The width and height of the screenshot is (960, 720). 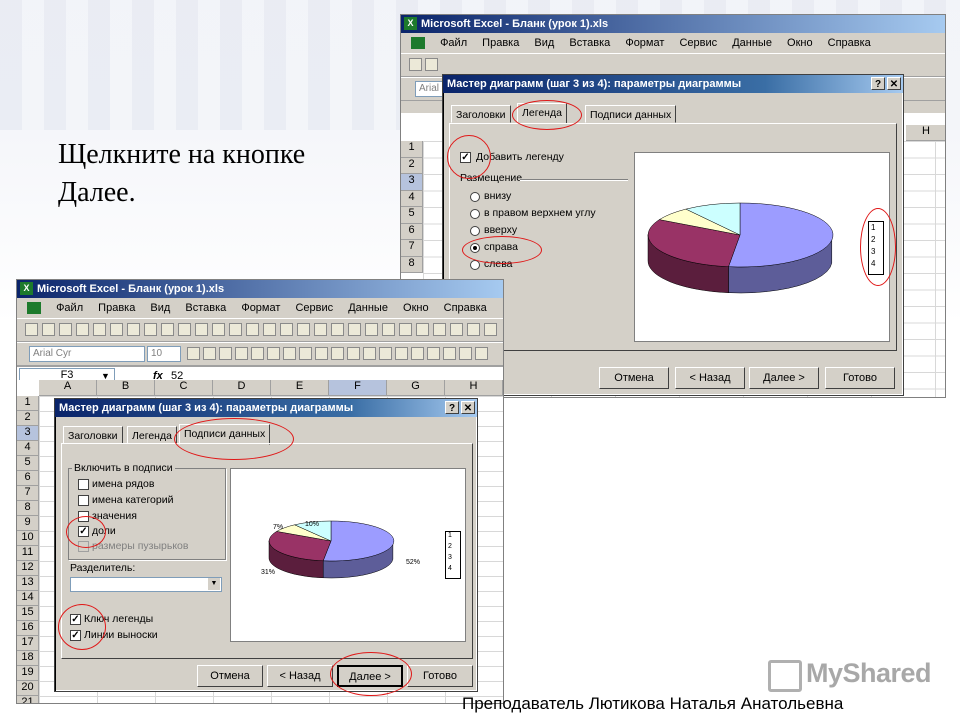 What do you see at coordinates (28, 523) in the screenshot?
I see `row-header: 9` at bounding box center [28, 523].